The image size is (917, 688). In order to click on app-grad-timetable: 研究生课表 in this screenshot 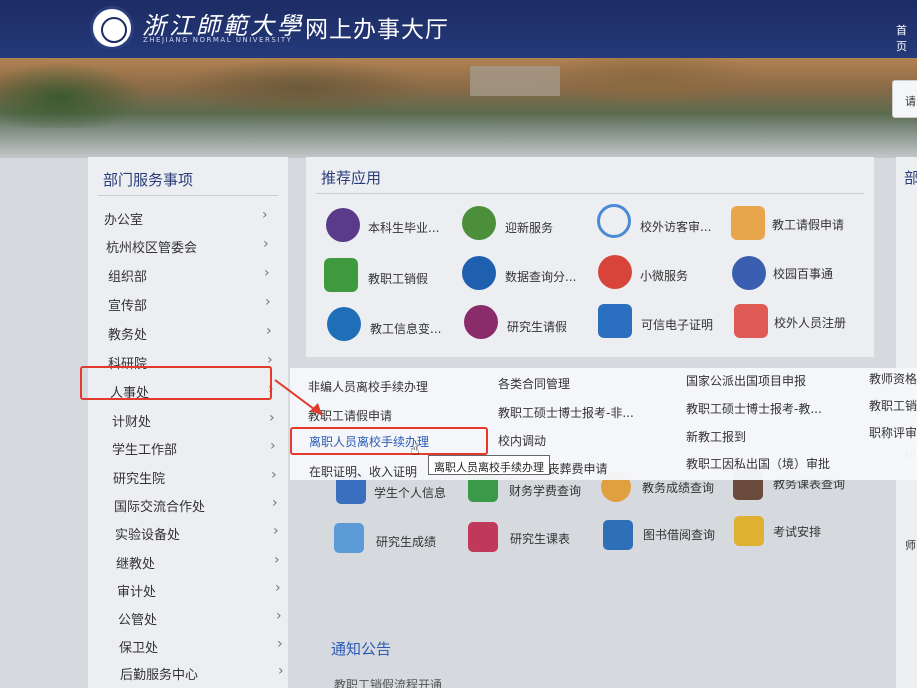, I will do `click(540, 538)`.